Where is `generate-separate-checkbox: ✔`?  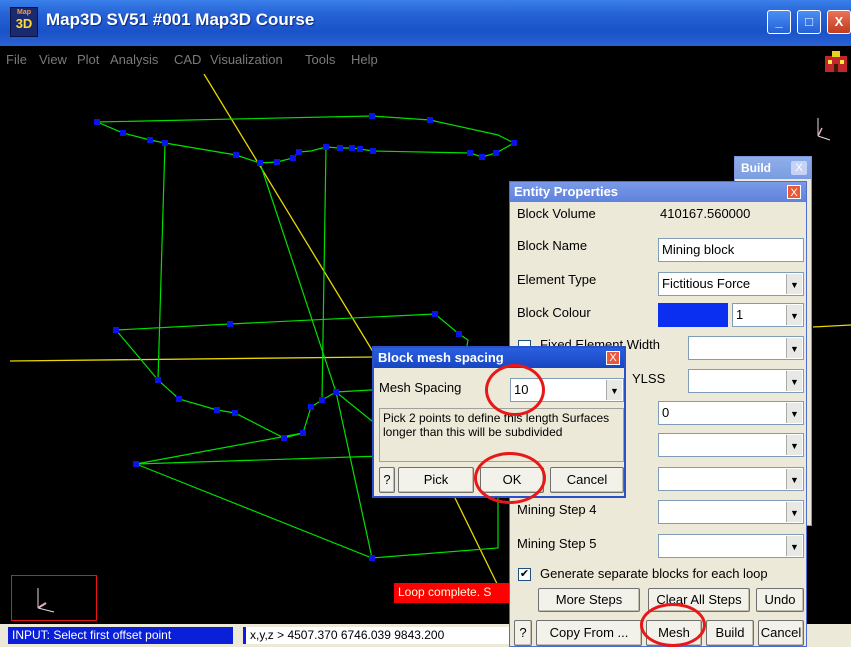
generate-separate-checkbox: ✔ is located at coordinates (524, 574).